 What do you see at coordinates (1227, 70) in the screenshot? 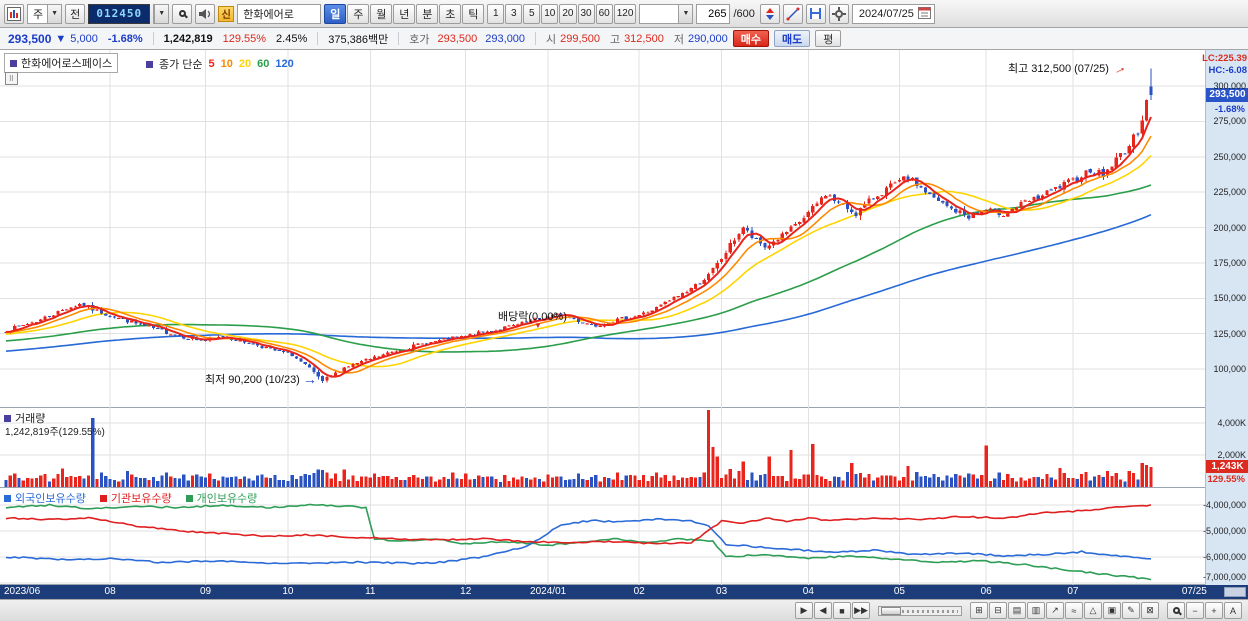
I see `hc-value: HC:-6.08` at bounding box center [1227, 70].